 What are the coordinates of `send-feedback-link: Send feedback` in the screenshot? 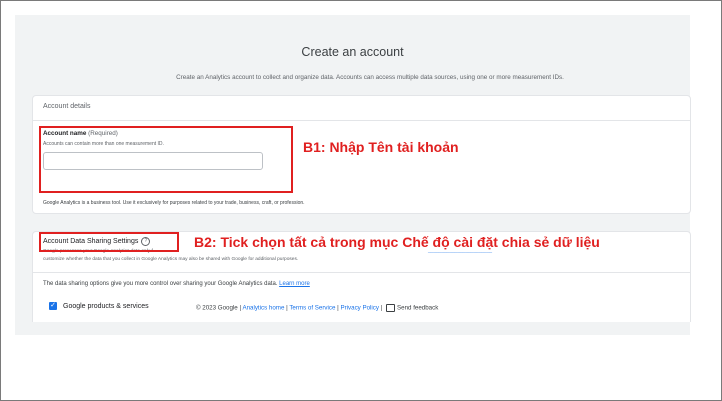 It's located at (417, 308).